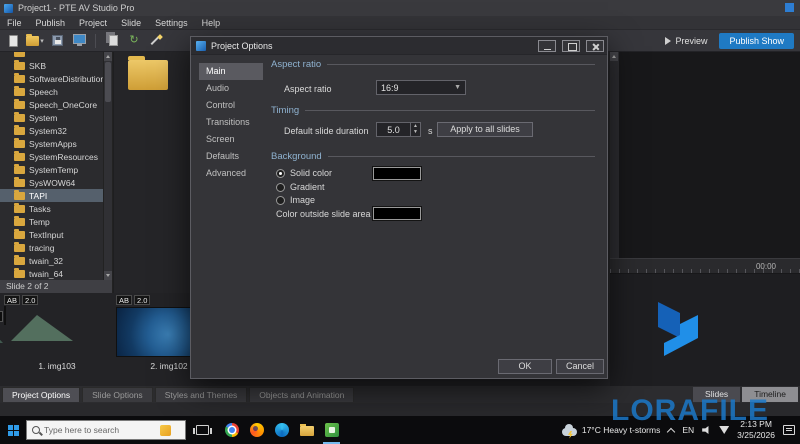  Describe the element at coordinates (148, 73) in the screenshot. I see `folder-thumbnail-icon` at that location.